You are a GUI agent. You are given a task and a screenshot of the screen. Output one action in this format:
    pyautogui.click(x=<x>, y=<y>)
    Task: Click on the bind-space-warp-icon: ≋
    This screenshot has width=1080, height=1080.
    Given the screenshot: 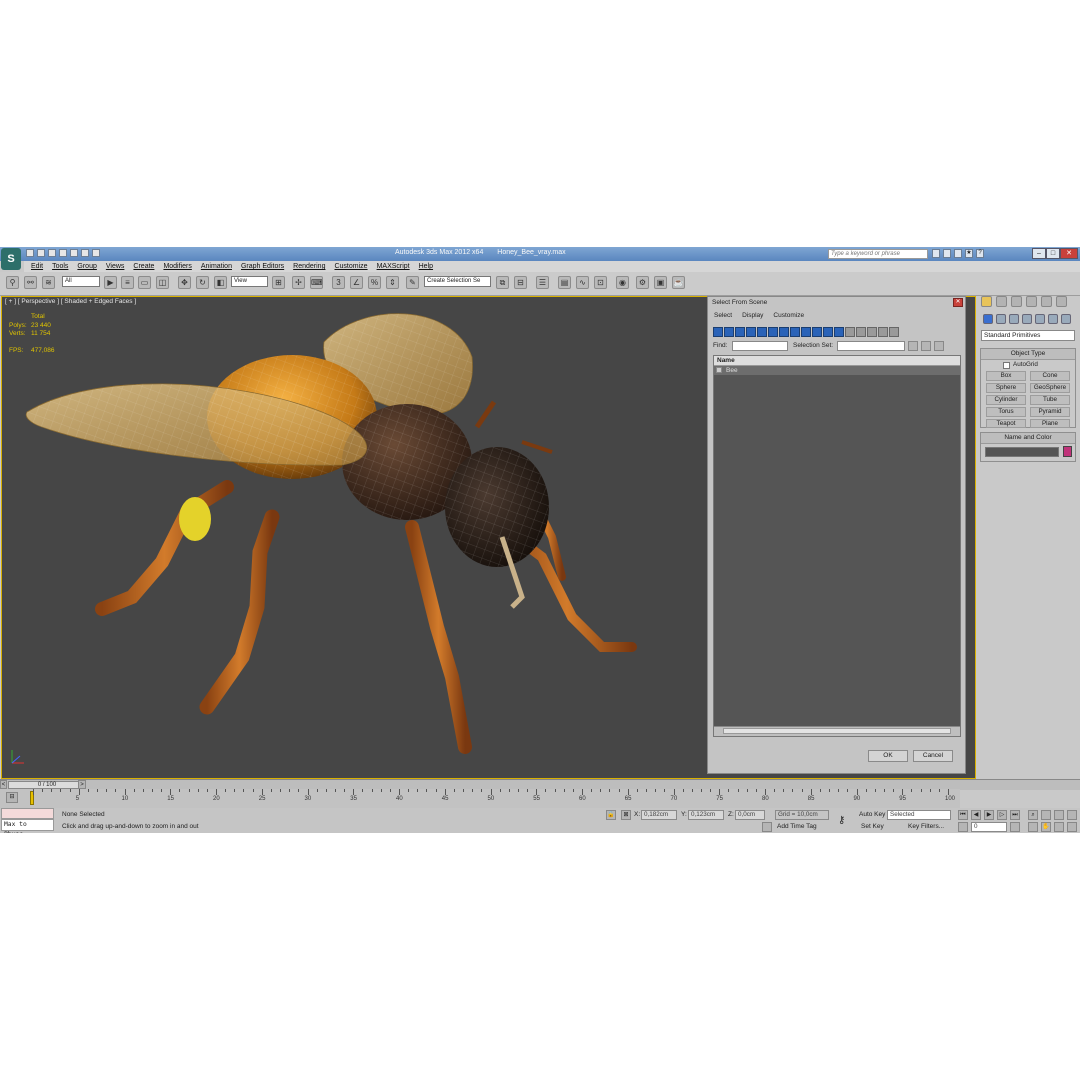 What is the action you would take?
    pyautogui.click(x=48, y=282)
    